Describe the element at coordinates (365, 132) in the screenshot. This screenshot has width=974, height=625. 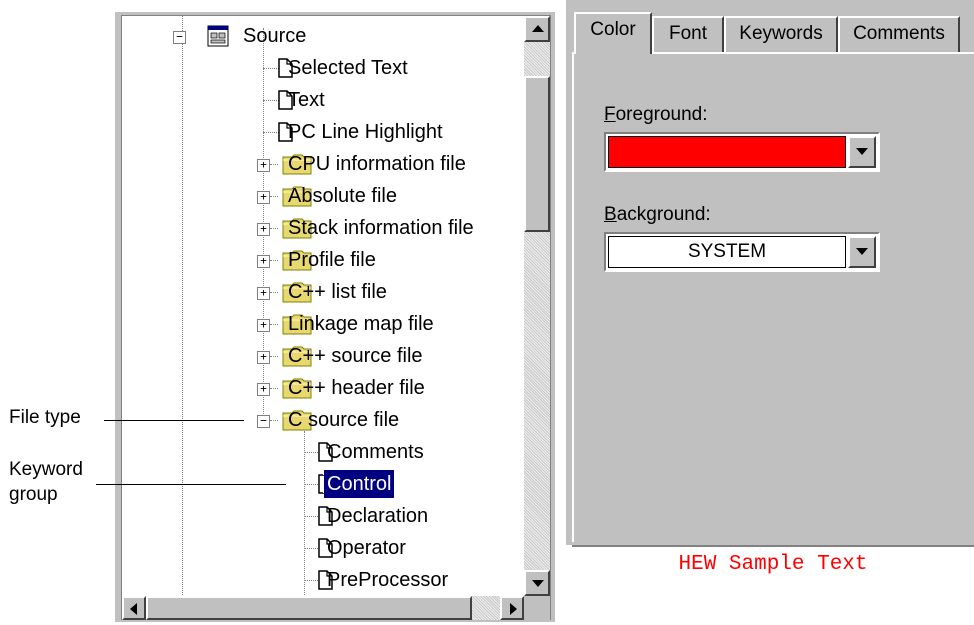
I see `tree-item-label: PC Line Highlight` at that location.